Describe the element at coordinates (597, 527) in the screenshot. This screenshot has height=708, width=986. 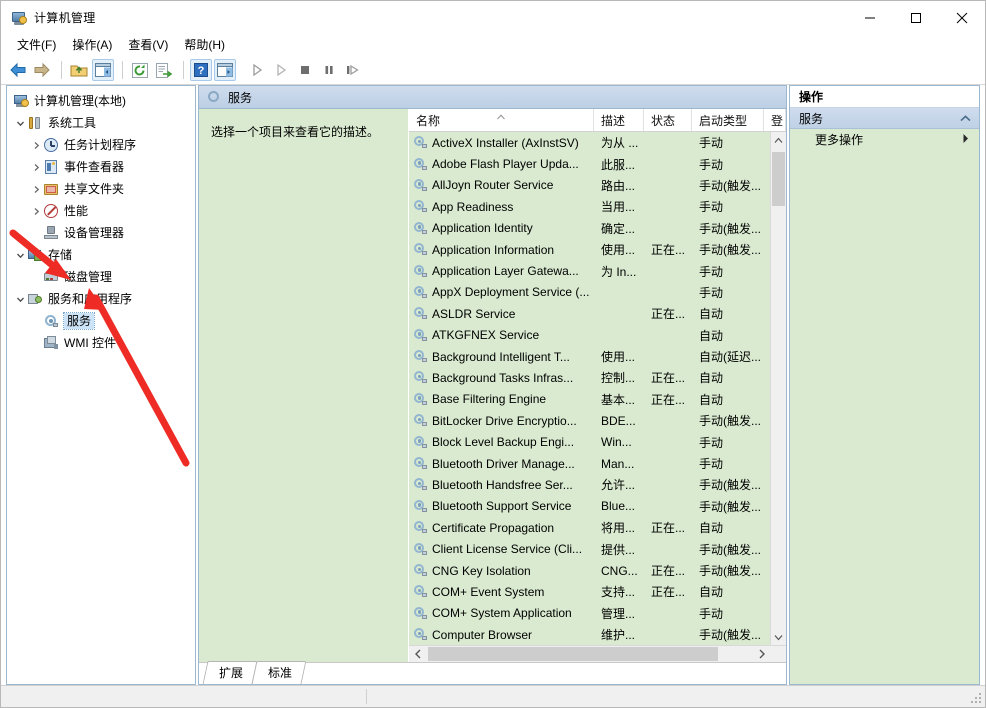
I see `table-row: Certificate Propagation将用...正在...自动本` at that location.